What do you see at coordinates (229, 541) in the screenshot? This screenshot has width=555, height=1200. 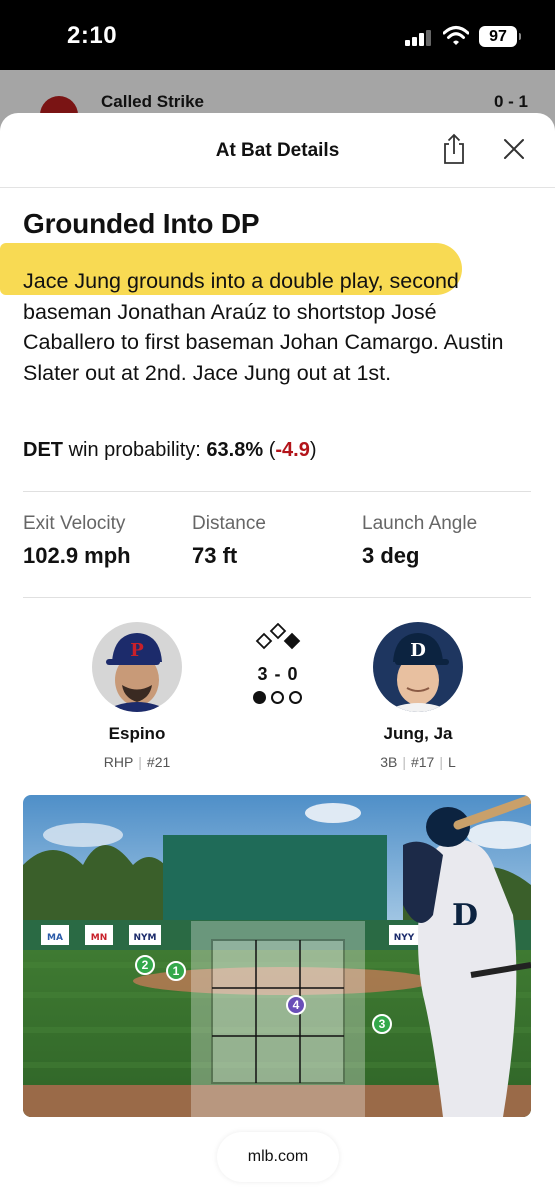 I see `stat-distance: Distance 73 ft` at bounding box center [229, 541].